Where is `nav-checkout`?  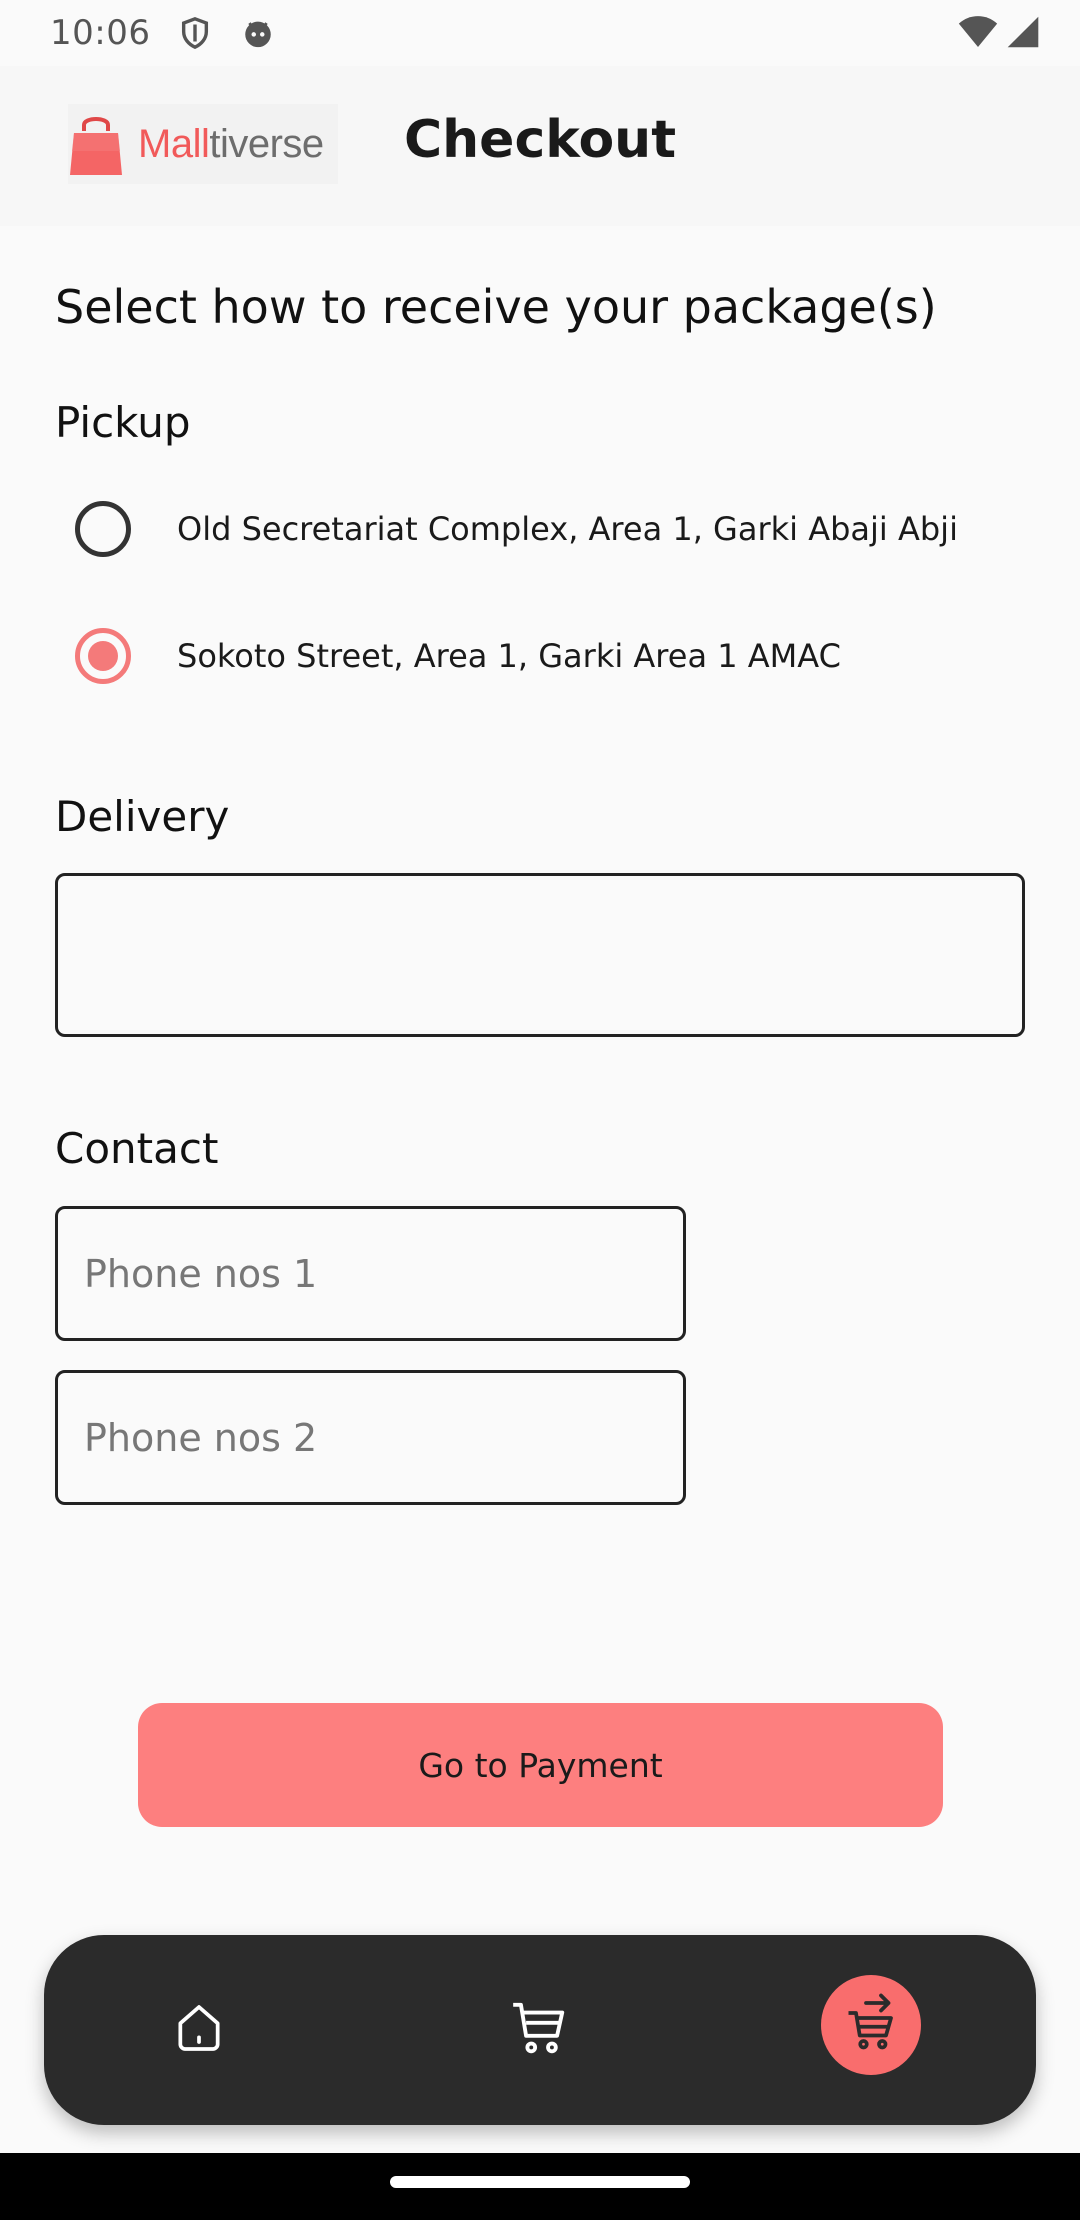
nav-checkout is located at coordinates (871, 2025).